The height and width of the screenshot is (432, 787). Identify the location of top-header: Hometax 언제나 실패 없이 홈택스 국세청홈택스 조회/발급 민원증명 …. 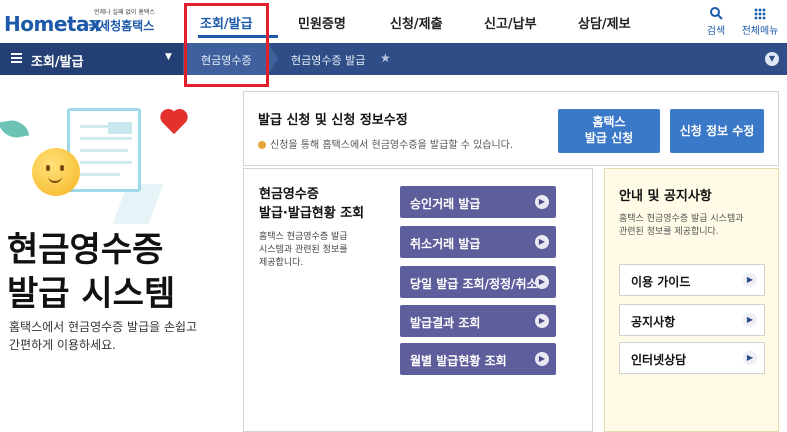
(393, 21).